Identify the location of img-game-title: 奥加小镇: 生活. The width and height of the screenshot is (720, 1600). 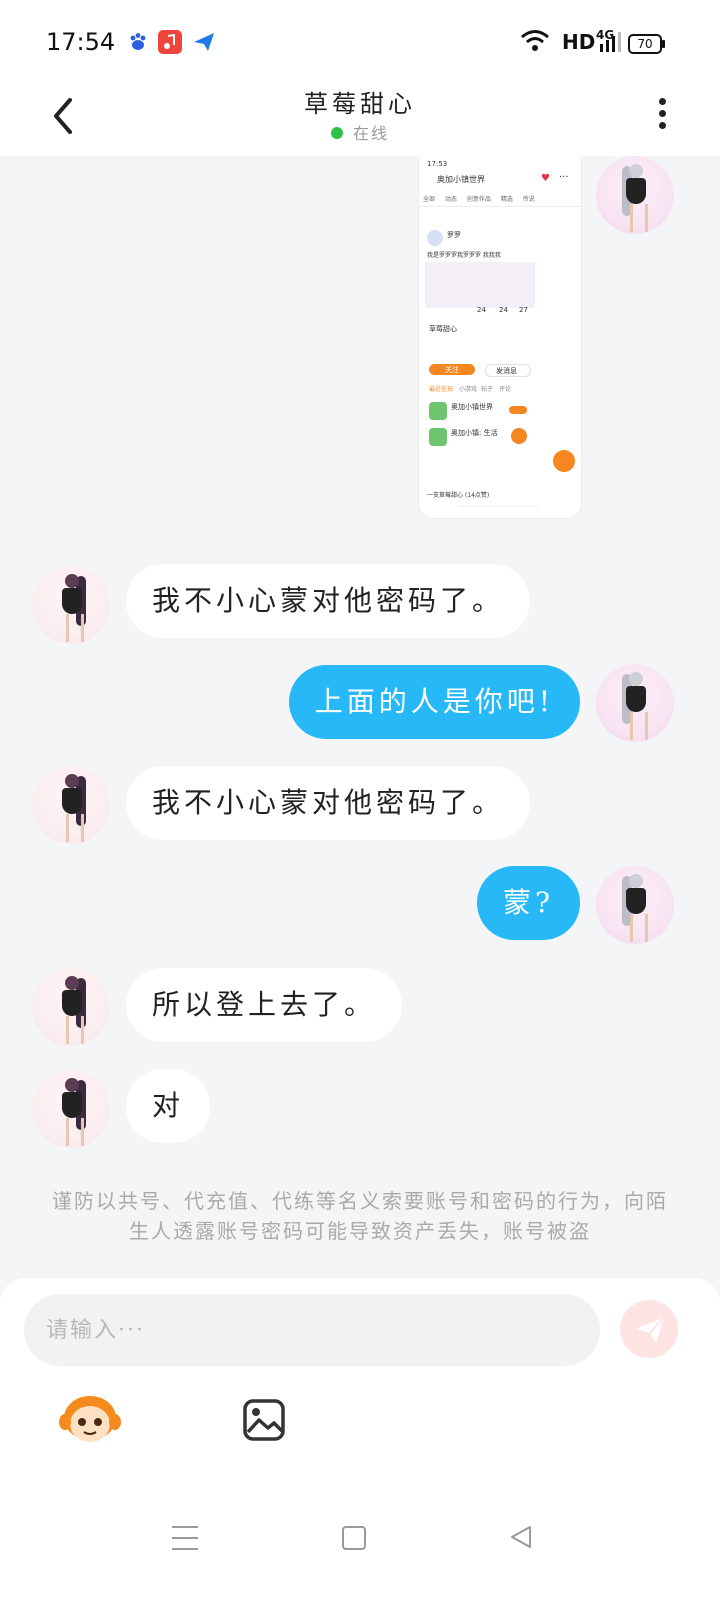
(474, 433).